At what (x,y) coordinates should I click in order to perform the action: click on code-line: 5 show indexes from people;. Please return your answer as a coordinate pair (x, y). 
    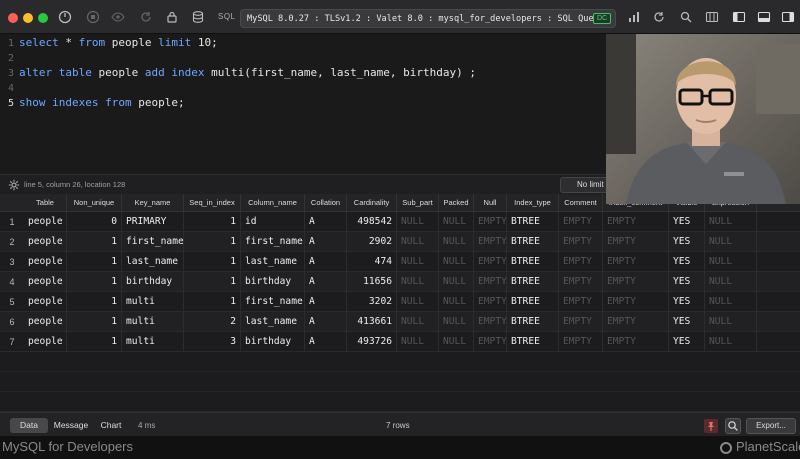
    Looking at the image, I should click on (92, 103).